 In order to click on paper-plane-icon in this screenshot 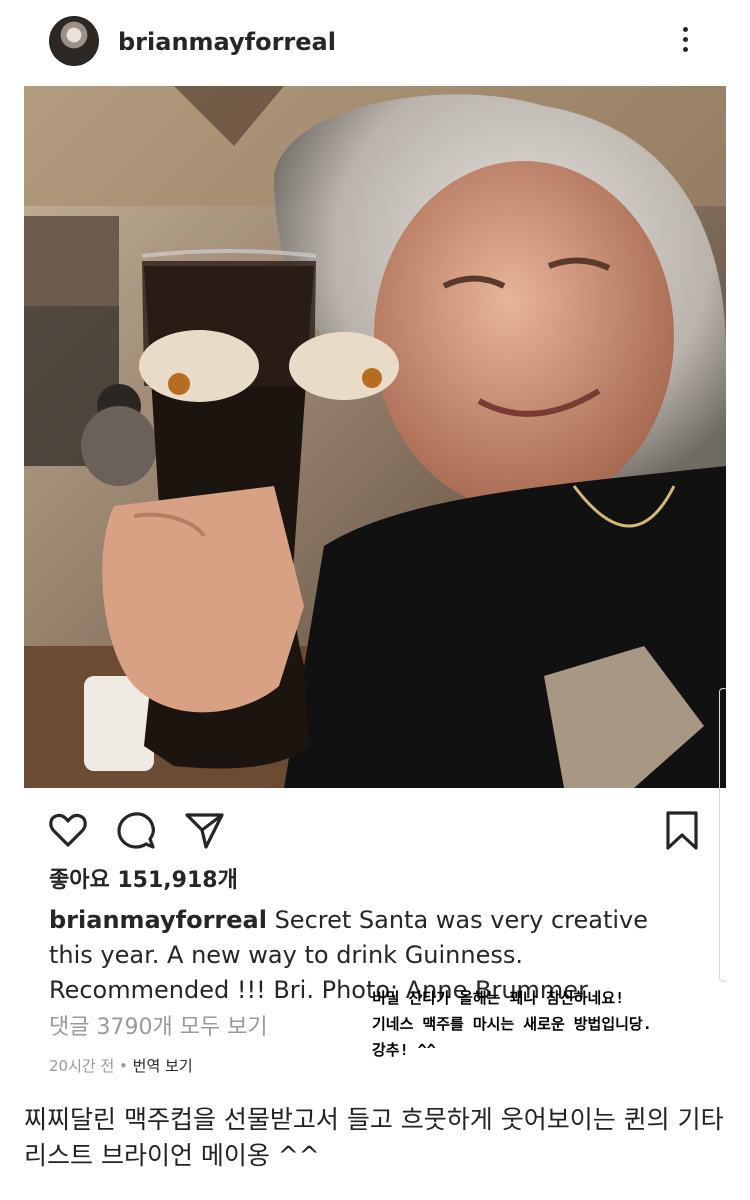, I will do `click(204, 830)`.